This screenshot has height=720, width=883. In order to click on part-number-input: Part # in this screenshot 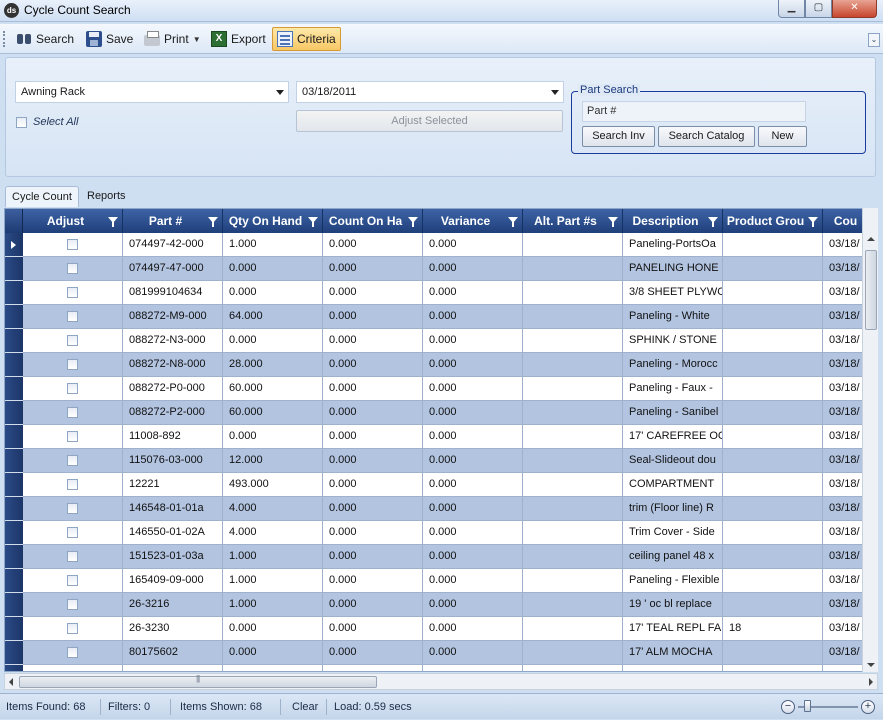, I will do `click(694, 111)`.